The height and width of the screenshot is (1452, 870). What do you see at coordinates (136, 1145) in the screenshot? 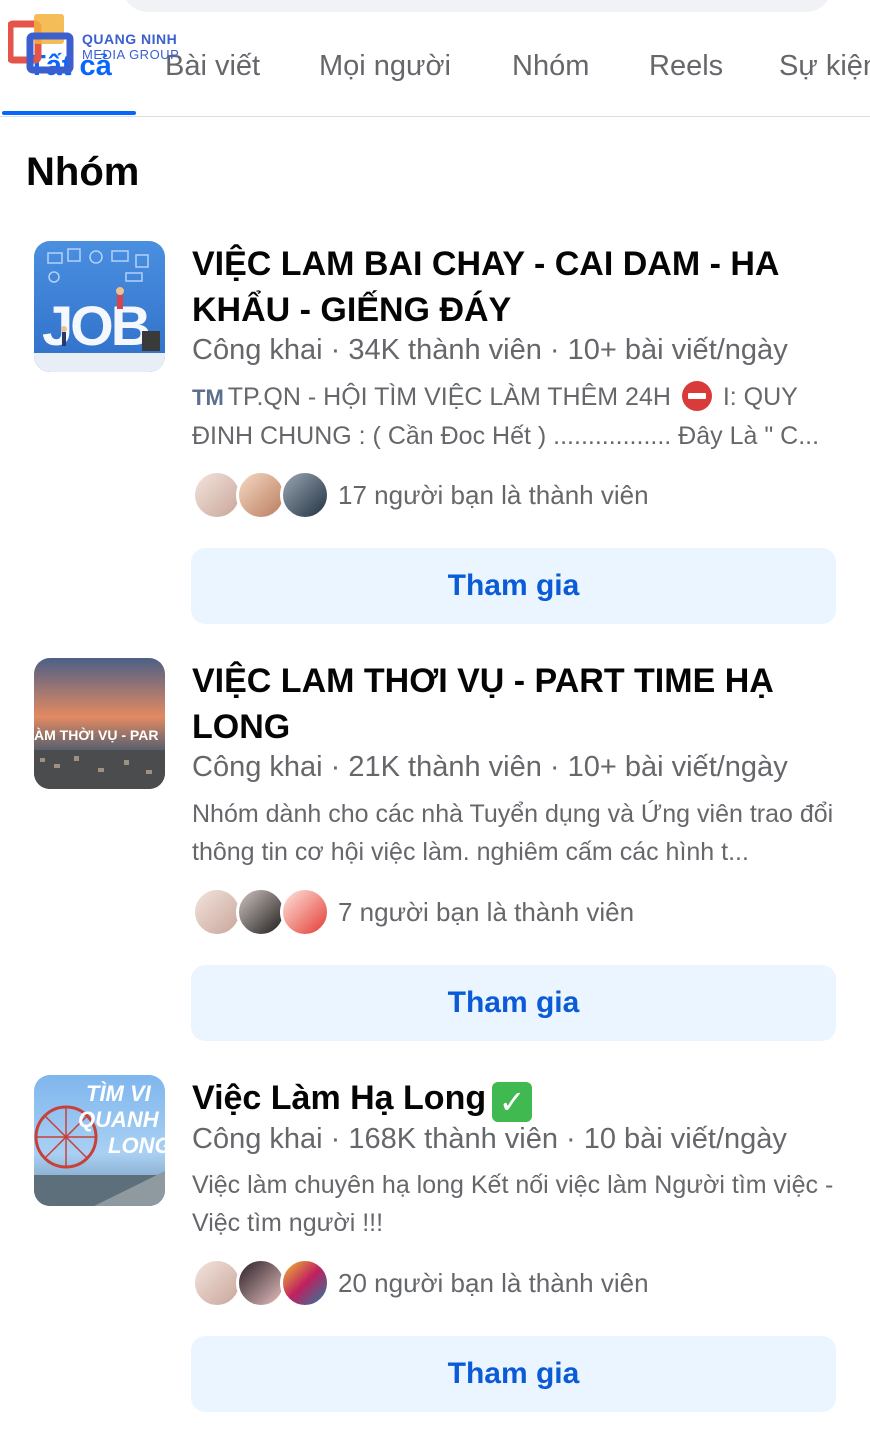
I see `thumbnail-text: LONG` at bounding box center [136, 1145].